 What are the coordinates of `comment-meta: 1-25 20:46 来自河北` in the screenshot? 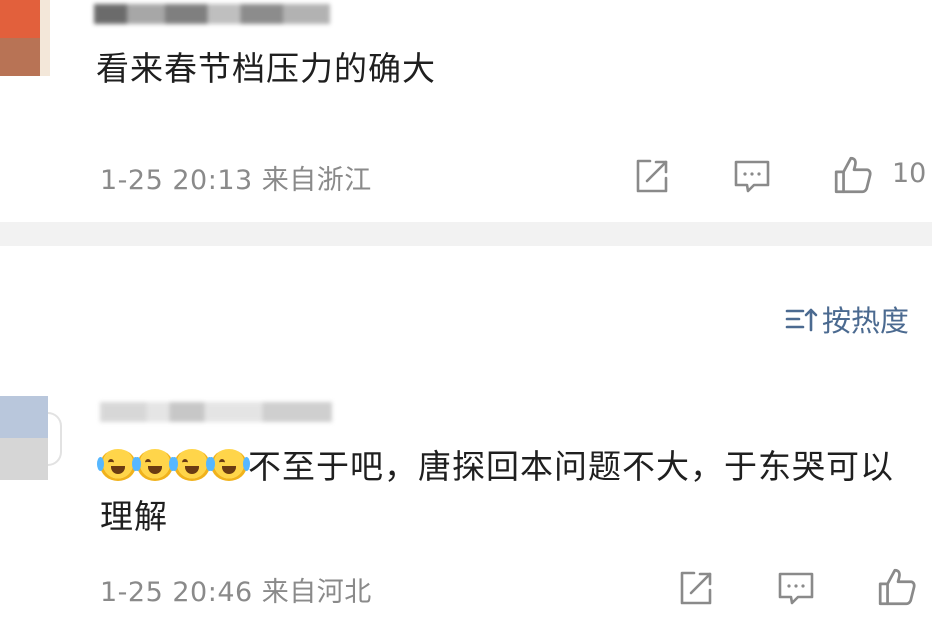 It's located at (236, 589).